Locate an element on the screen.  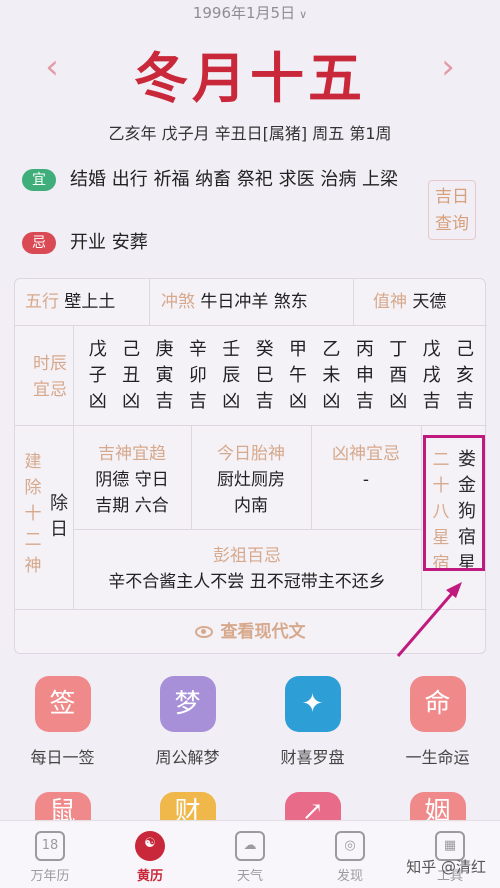
taishen-title: 今日胎神 is located at coordinates (251, 454).